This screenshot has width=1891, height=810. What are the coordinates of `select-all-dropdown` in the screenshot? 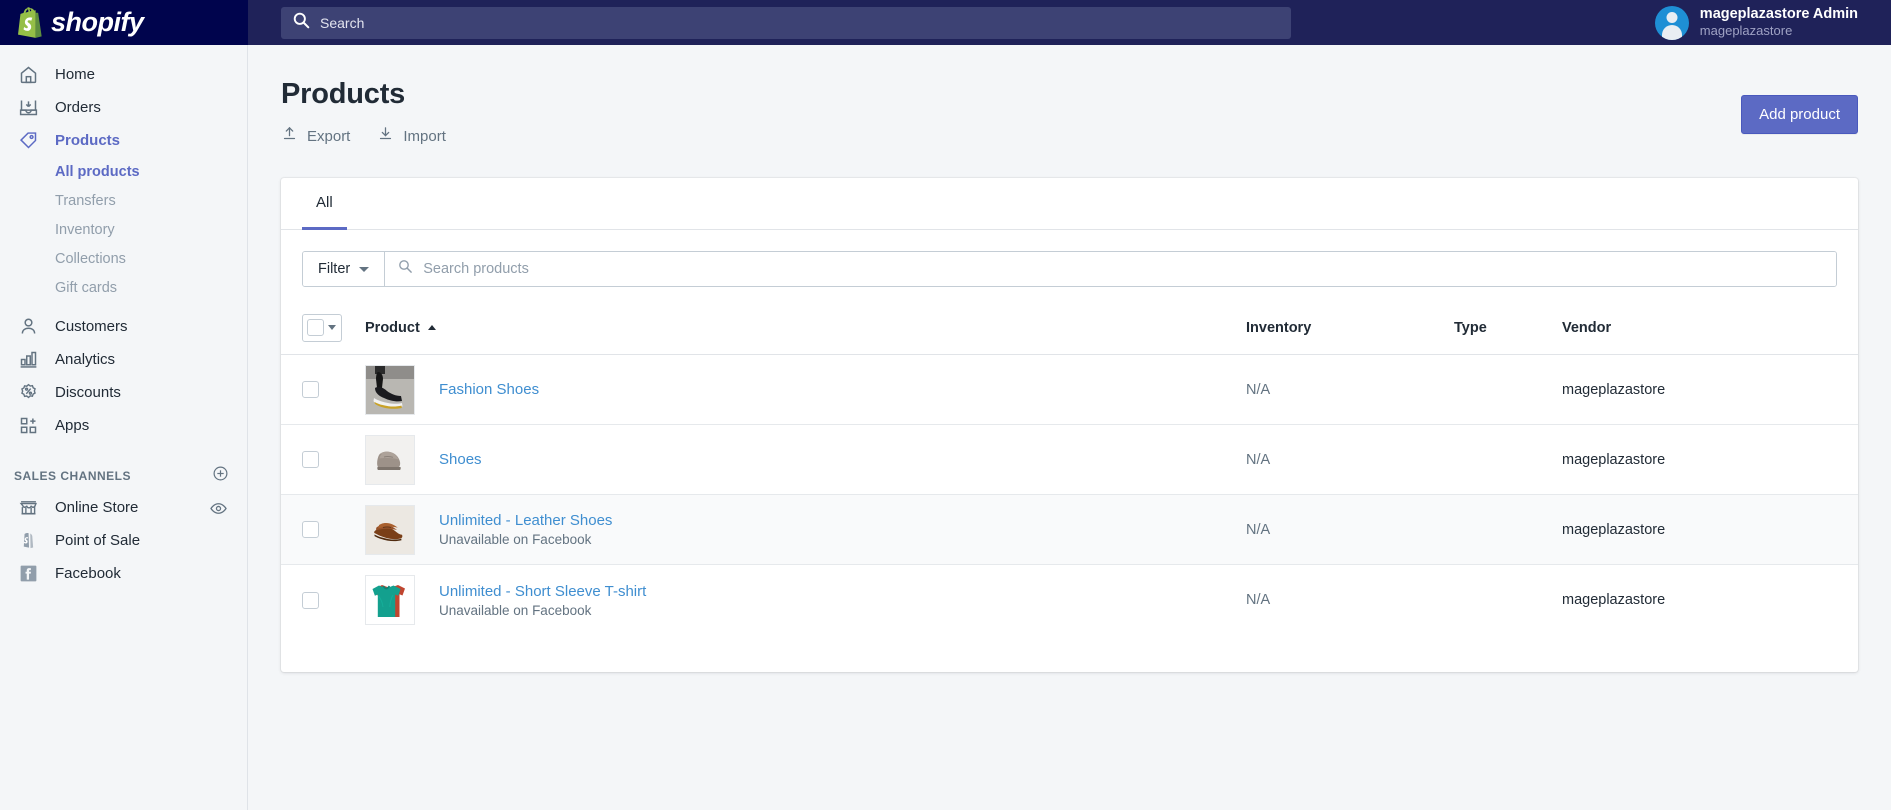 It's located at (322, 327).